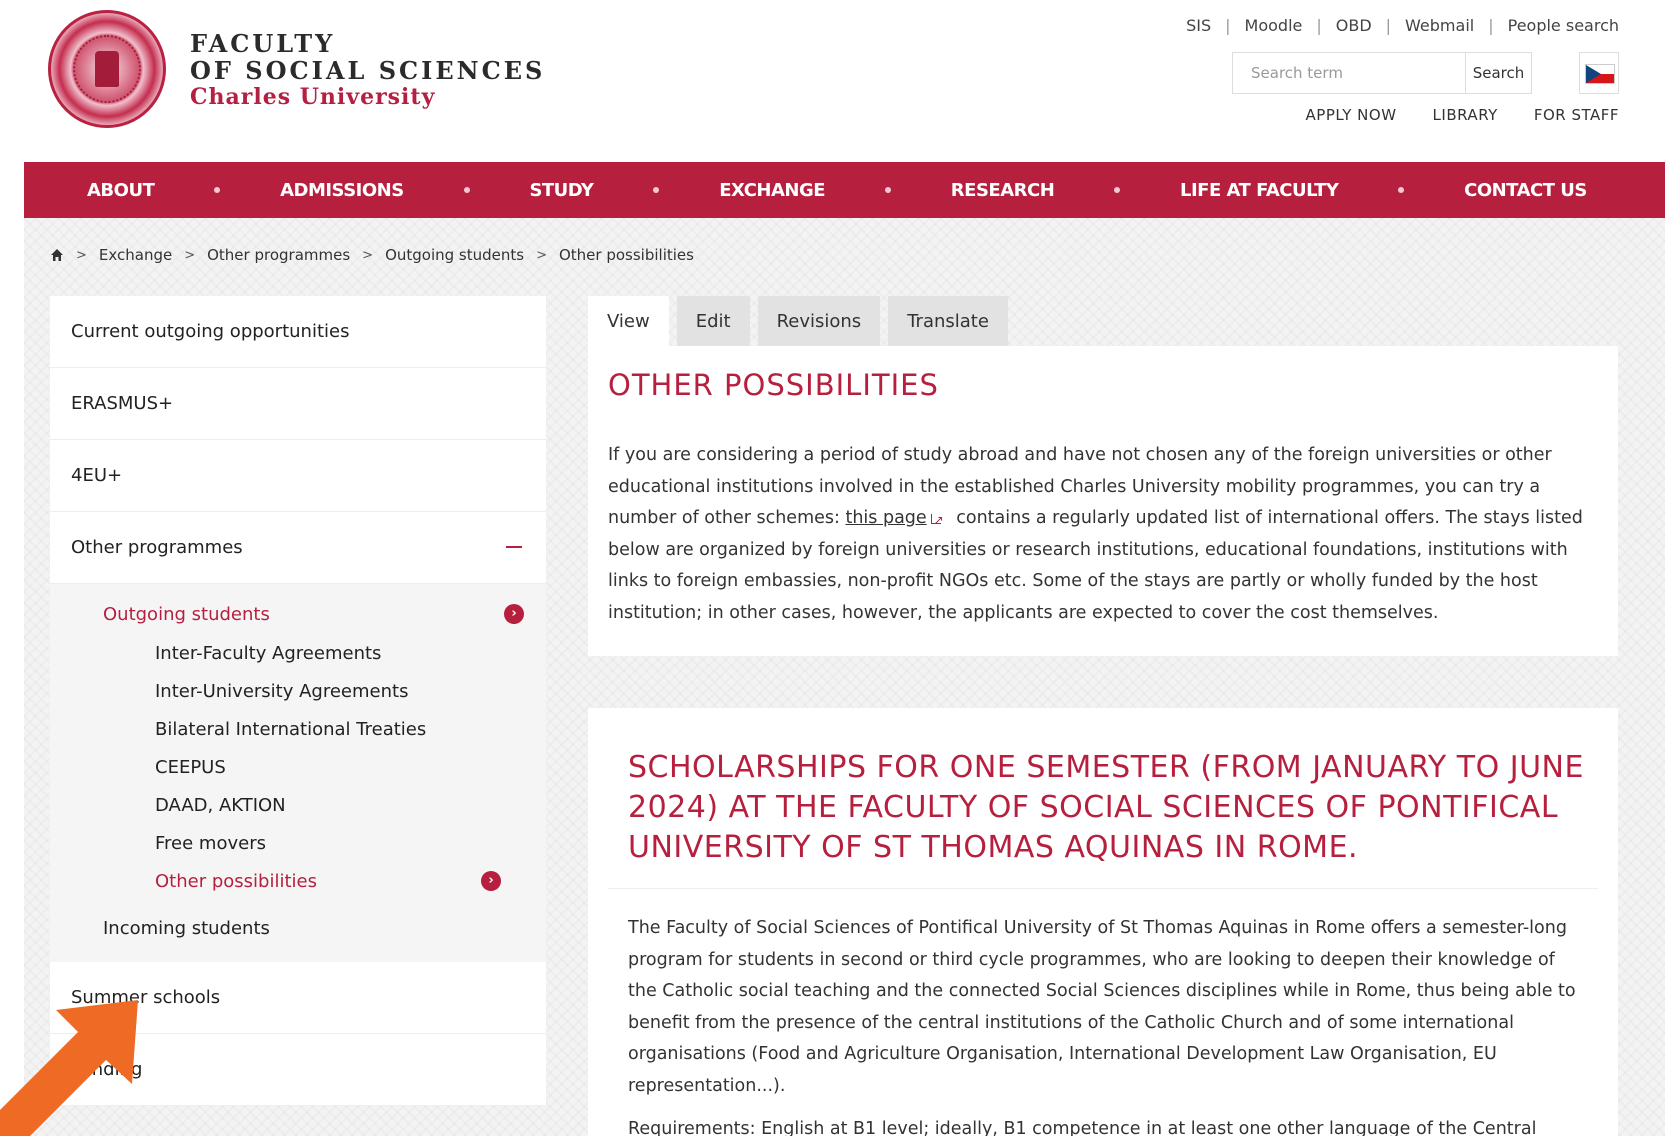 The height and width of the screenshot is (1136, 1671). I want to click on sidebar-link-other-possibilities: Other possibilities ›, so click(298, 881).